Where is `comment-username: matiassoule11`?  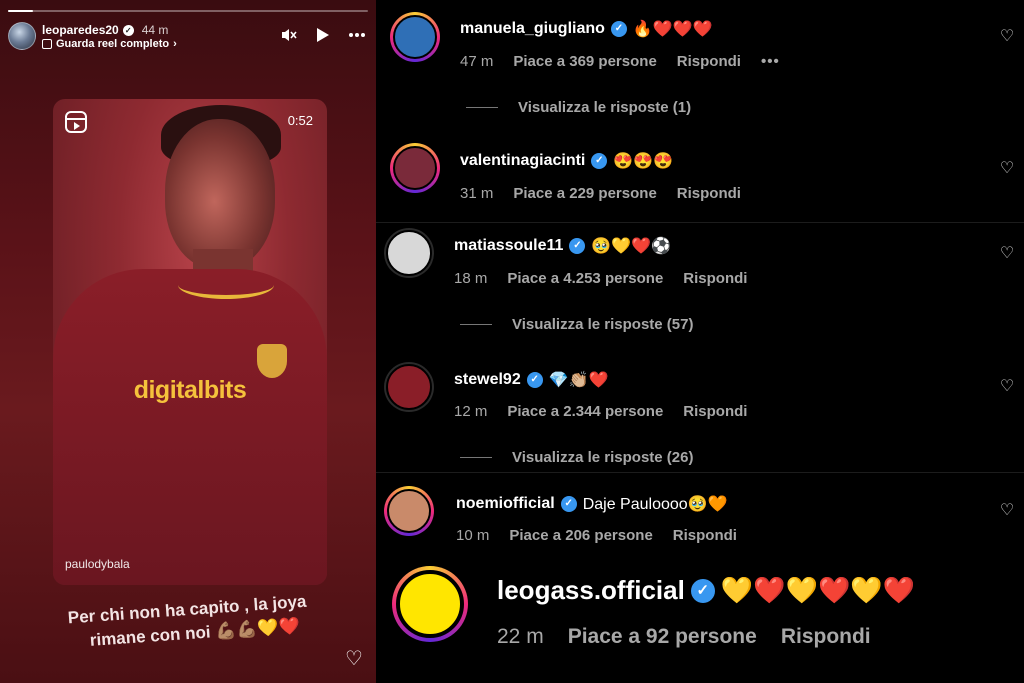 comment-username: matiassoule11 is located at coordinates (508, 246).